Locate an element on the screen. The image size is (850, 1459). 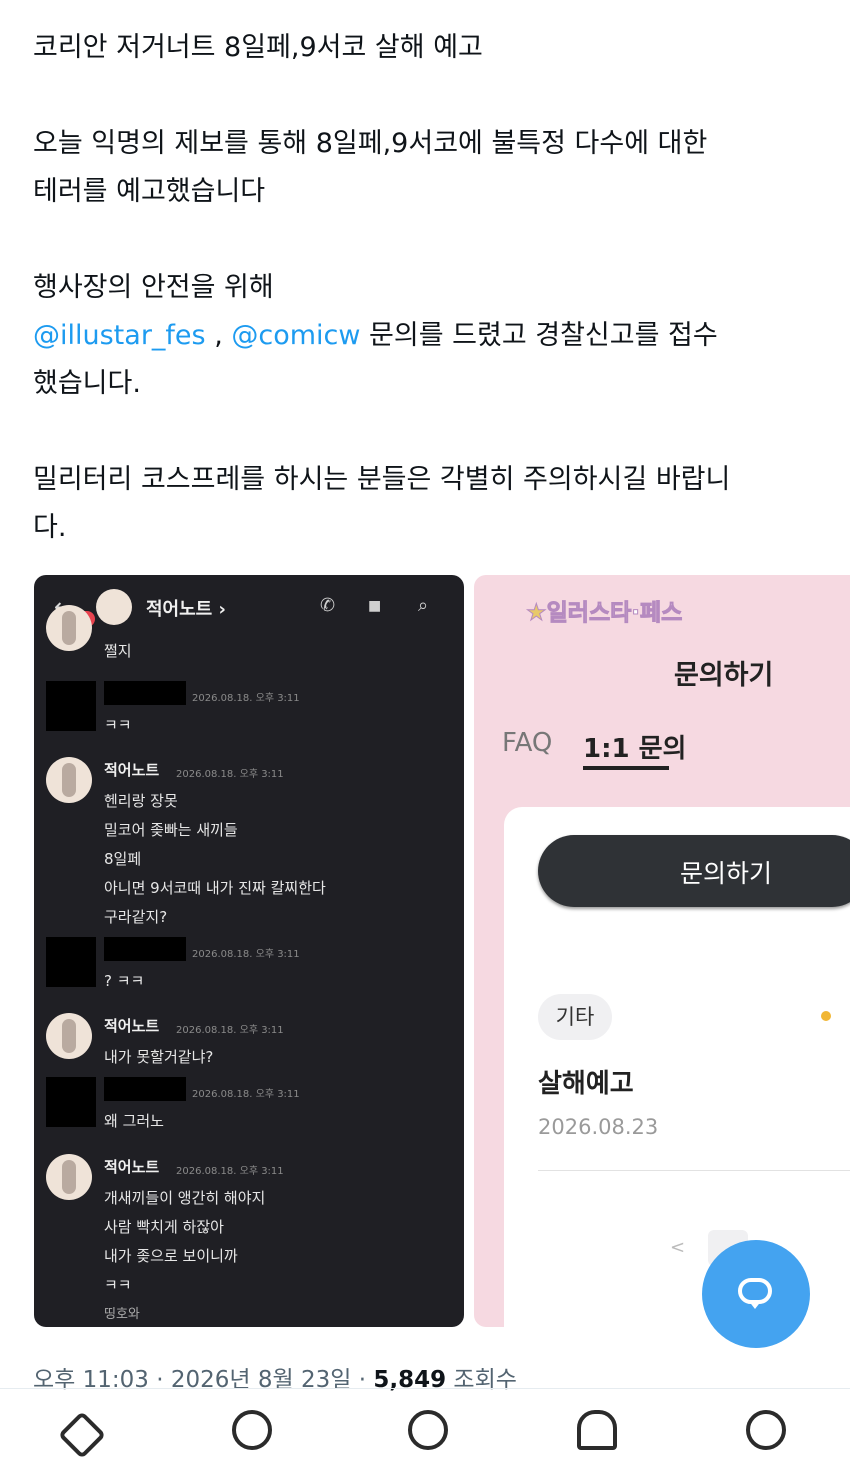
tweet-line: 행사장의 안전을 위해 is located at coordinates (153, 287).